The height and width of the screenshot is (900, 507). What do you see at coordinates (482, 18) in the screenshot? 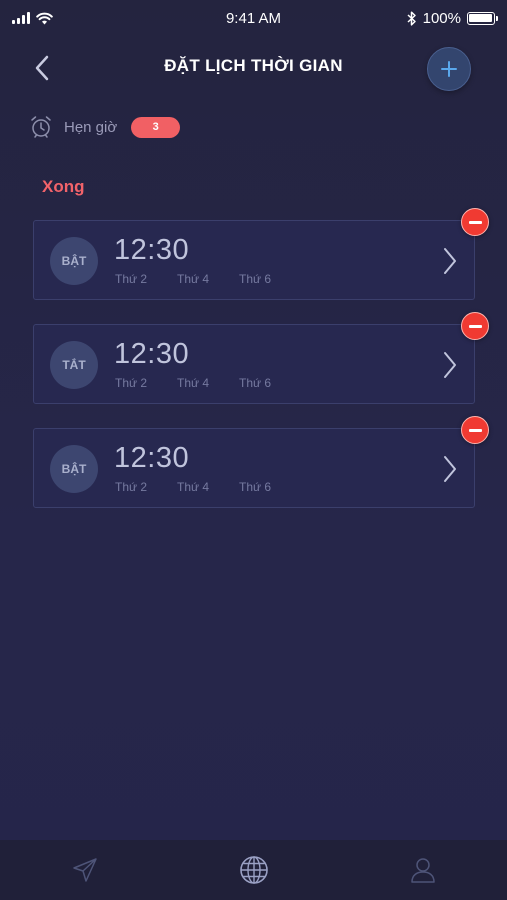
I see `battery-icon` at bounding box center [482, 18].